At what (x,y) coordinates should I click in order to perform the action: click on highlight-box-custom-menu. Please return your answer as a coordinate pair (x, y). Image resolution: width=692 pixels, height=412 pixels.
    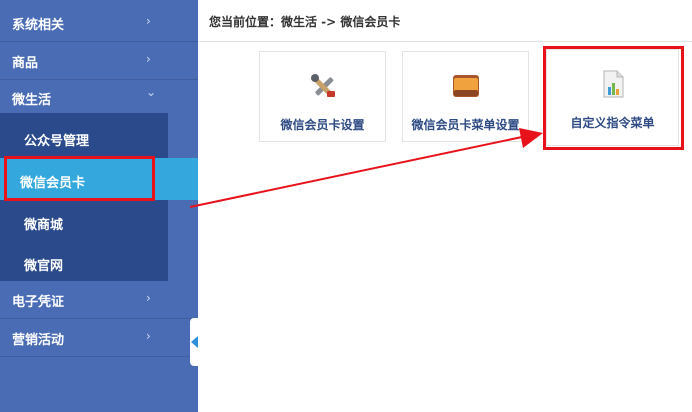
    Looking at the image, I should click on (613, 98).